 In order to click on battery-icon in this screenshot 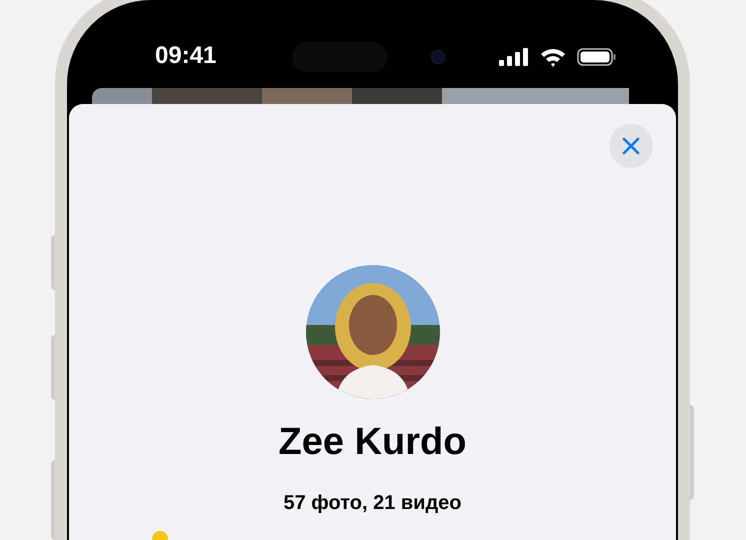, I will do `click(597, 57)`.